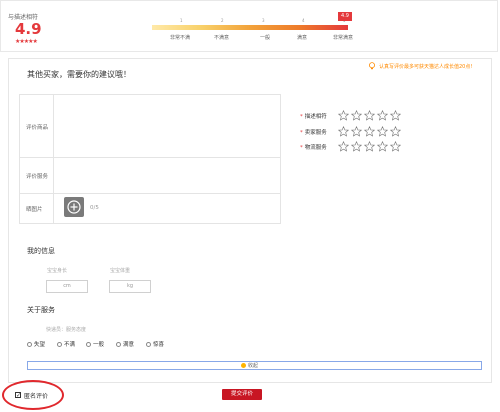  I want to click on rating-row-seller: * 卖家服务, so click(313, 133).